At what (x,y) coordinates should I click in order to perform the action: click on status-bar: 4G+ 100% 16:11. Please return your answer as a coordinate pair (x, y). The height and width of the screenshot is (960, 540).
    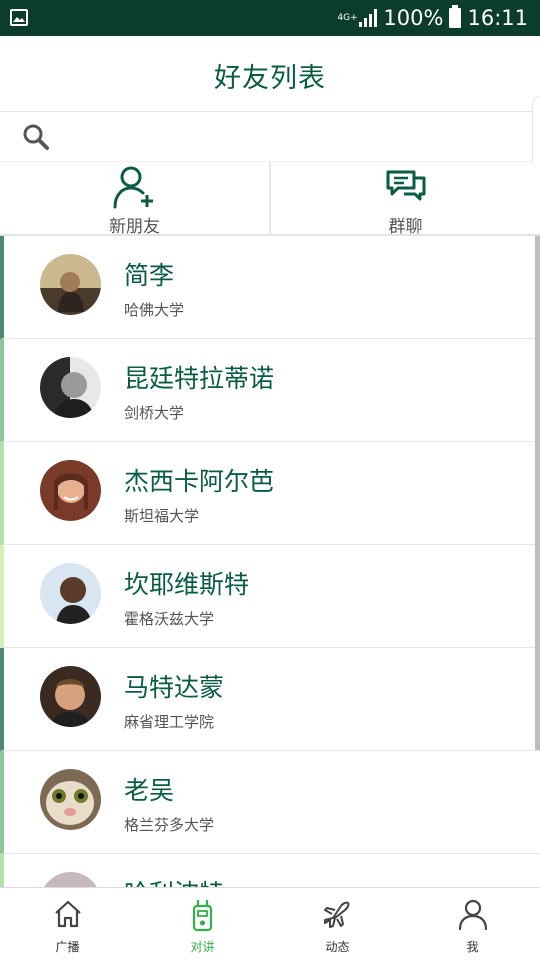
    Looking at the image, I should click on (270, 18).